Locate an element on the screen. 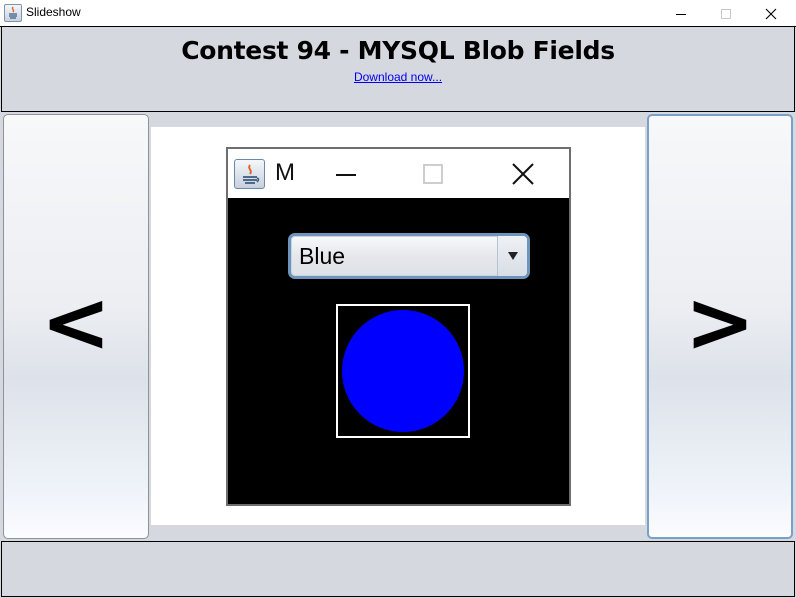  combobox-selected-value: Blue is located at coordinates (322, 256).